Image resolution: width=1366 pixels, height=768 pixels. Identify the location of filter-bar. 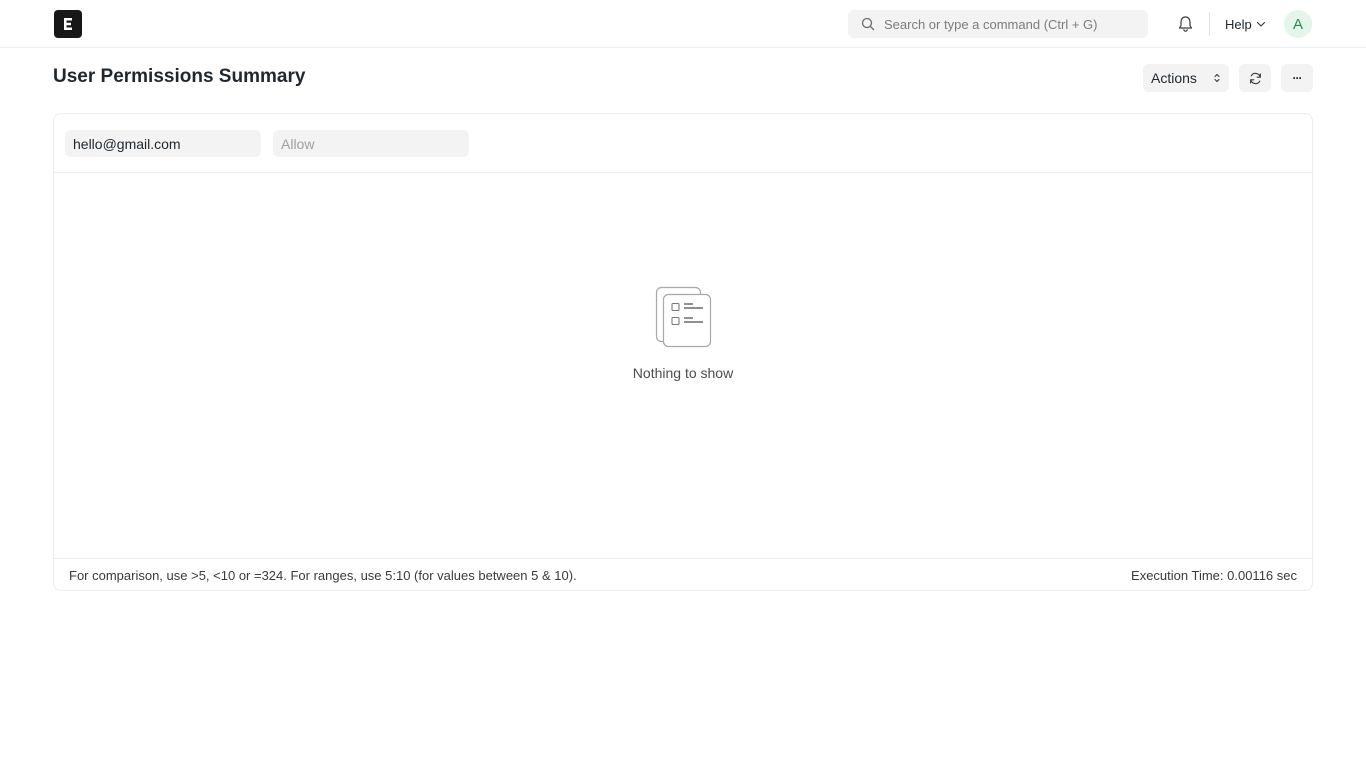
(683, 143).